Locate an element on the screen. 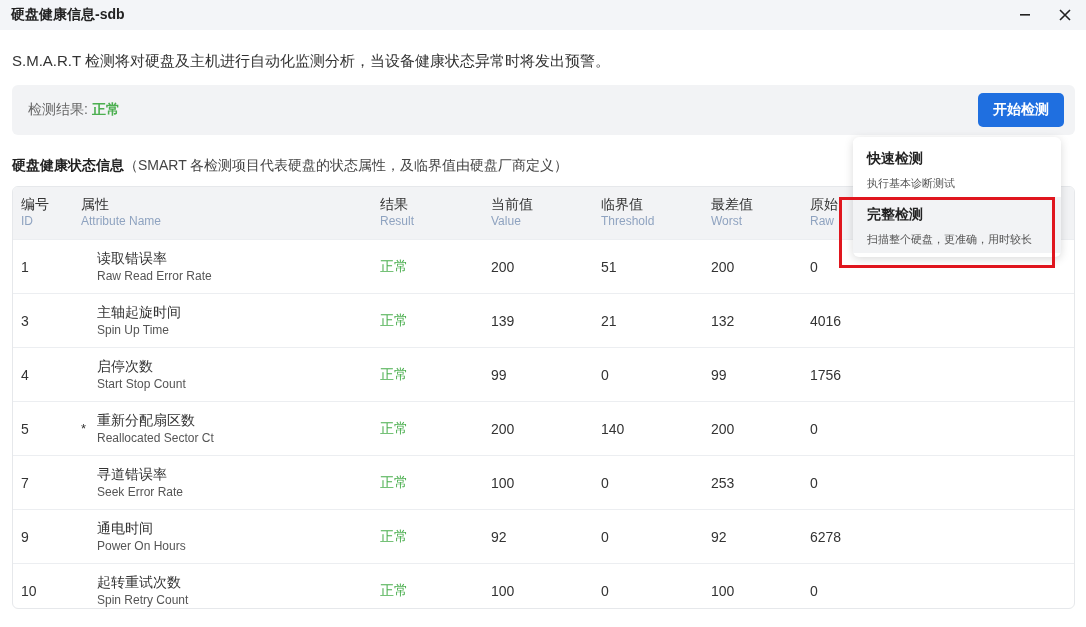  attribute-english-name: Reallocated Sector Ct is located at coordinates (155, 438).